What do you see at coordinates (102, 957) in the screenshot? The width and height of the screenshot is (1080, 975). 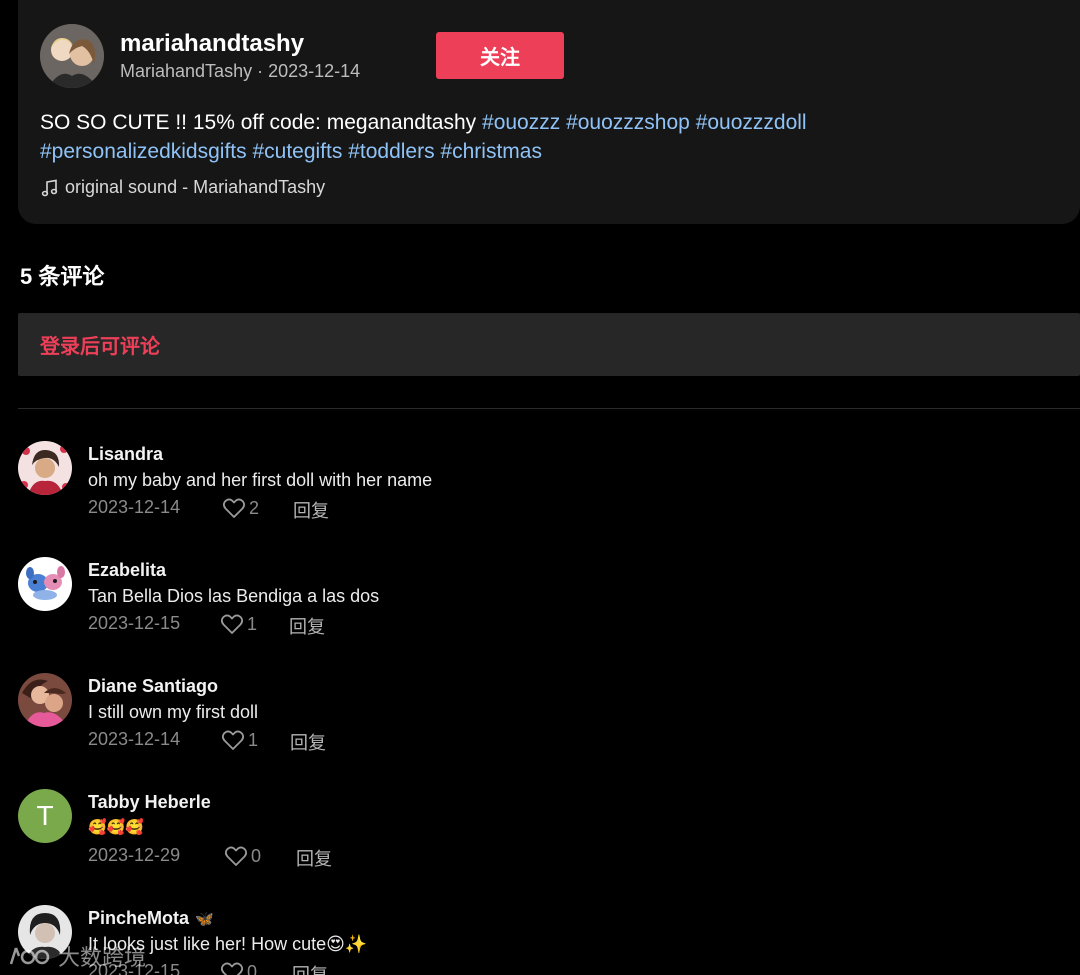 I see `watermark-text: 大数跨境` at bounding box center [102, 957].